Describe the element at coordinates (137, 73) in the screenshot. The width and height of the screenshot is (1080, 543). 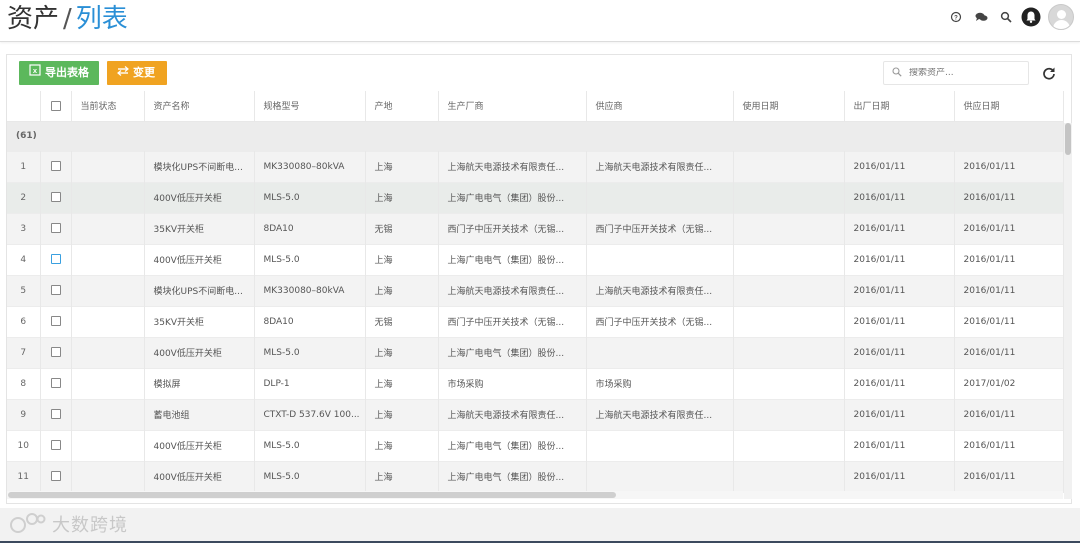
I see `change-button: 变更` at that location.